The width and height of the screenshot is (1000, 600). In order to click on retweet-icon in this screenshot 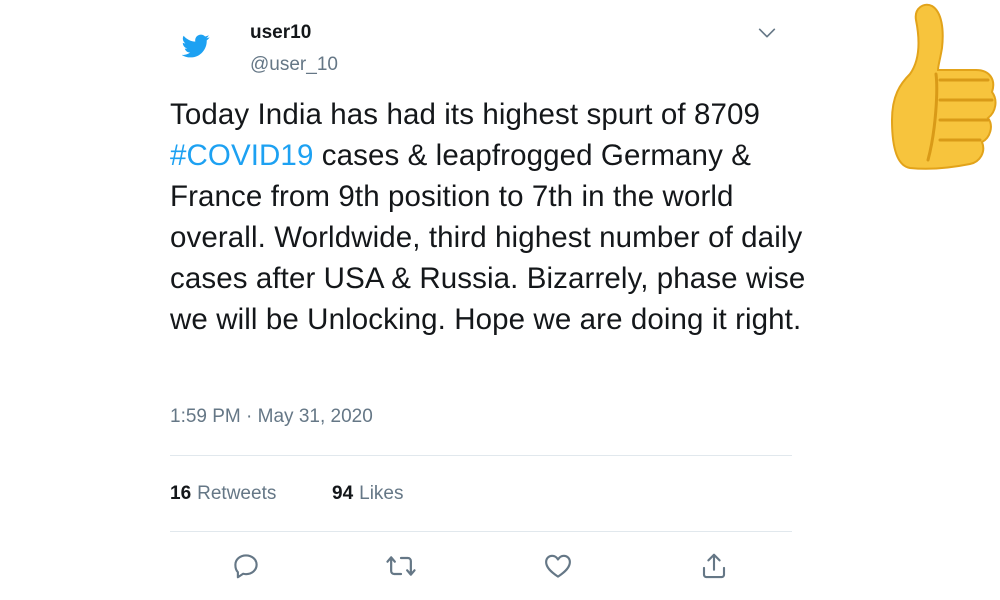, I will do `click(401, 566)`.